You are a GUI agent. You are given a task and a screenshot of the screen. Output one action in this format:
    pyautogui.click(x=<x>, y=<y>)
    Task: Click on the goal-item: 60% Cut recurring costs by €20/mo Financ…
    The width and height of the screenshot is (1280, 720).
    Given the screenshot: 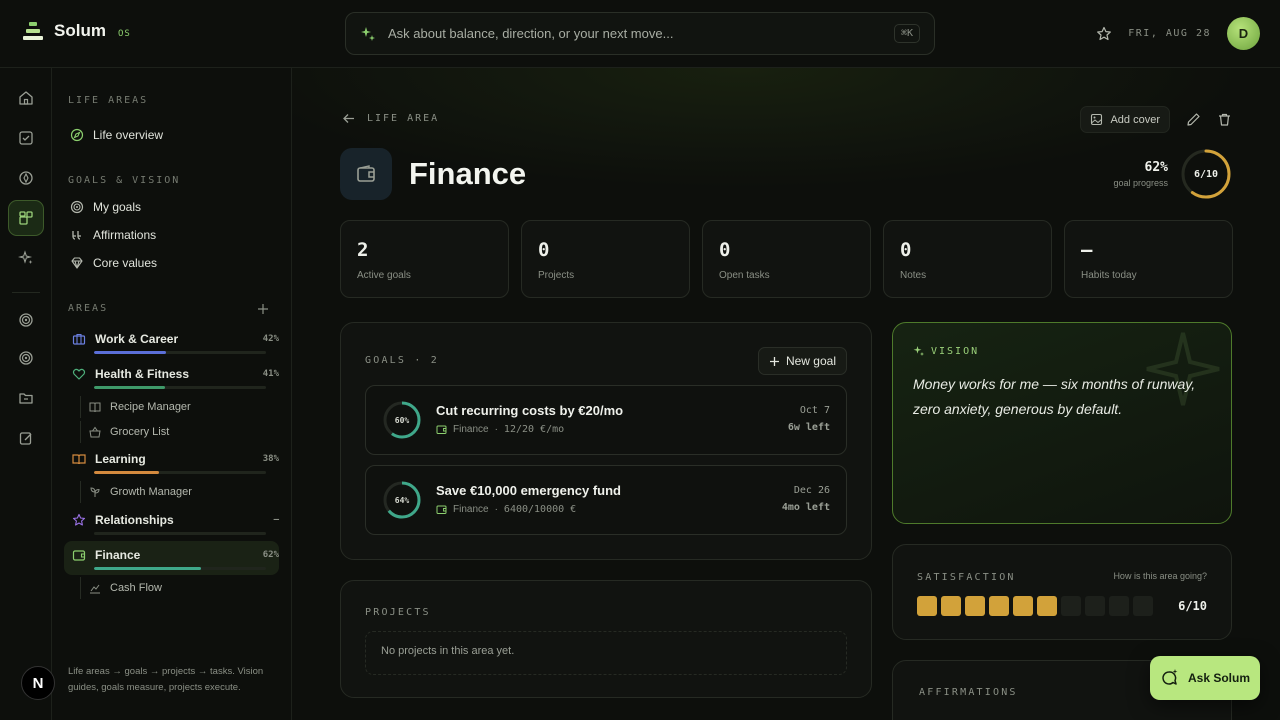 What is the action you would take?
    pyautogui.click(x=606, y=420)
    